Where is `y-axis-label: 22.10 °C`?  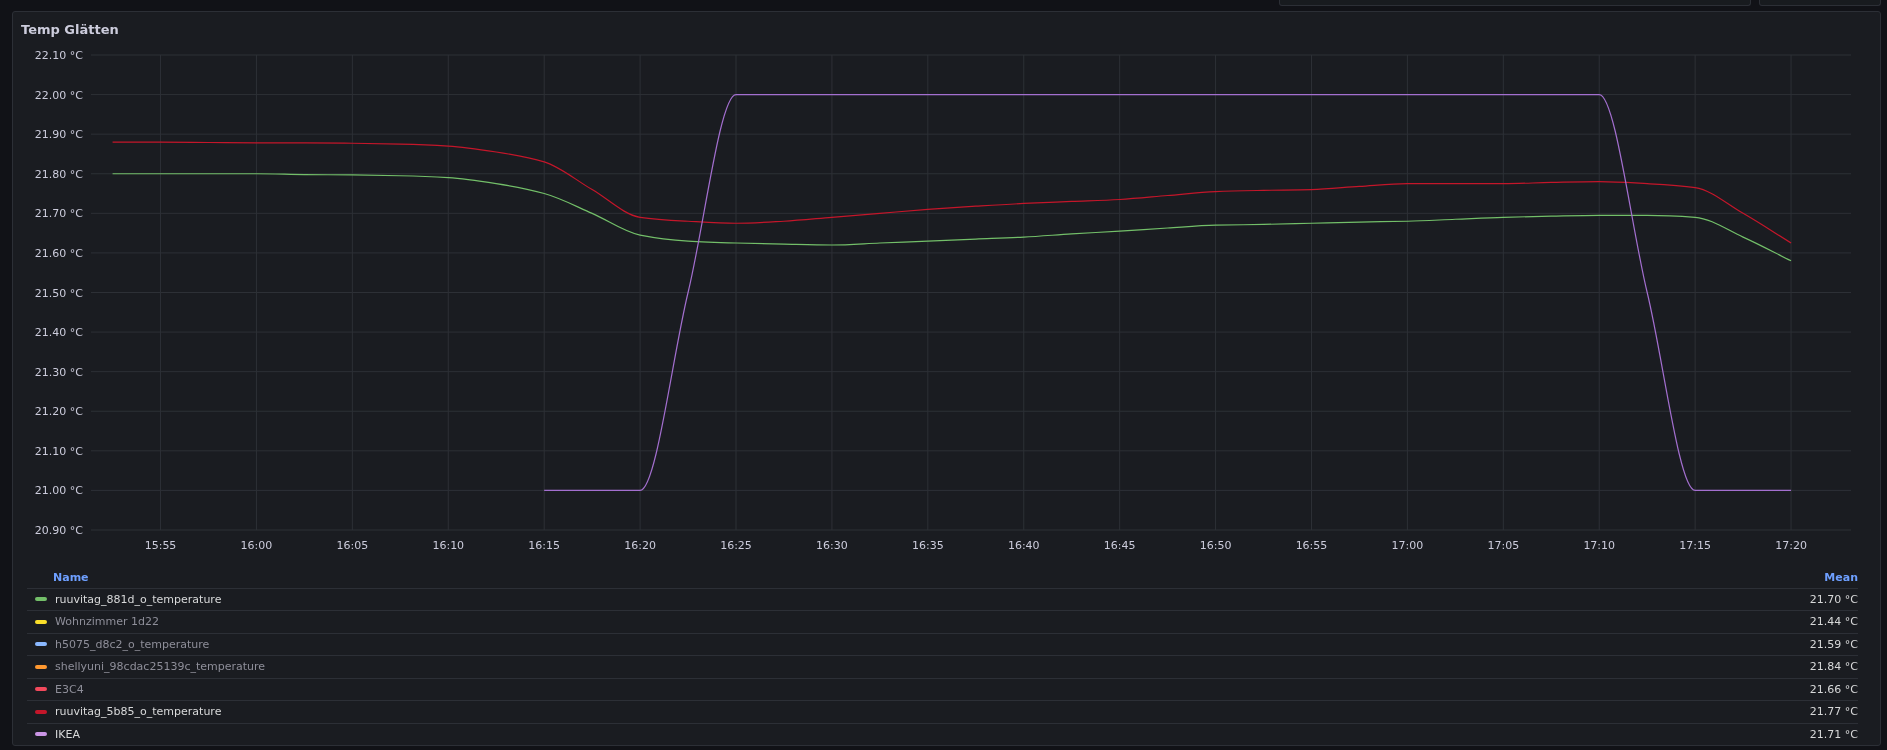 y-axis-label: 22.10 °C is located at coordinates (58, 55).